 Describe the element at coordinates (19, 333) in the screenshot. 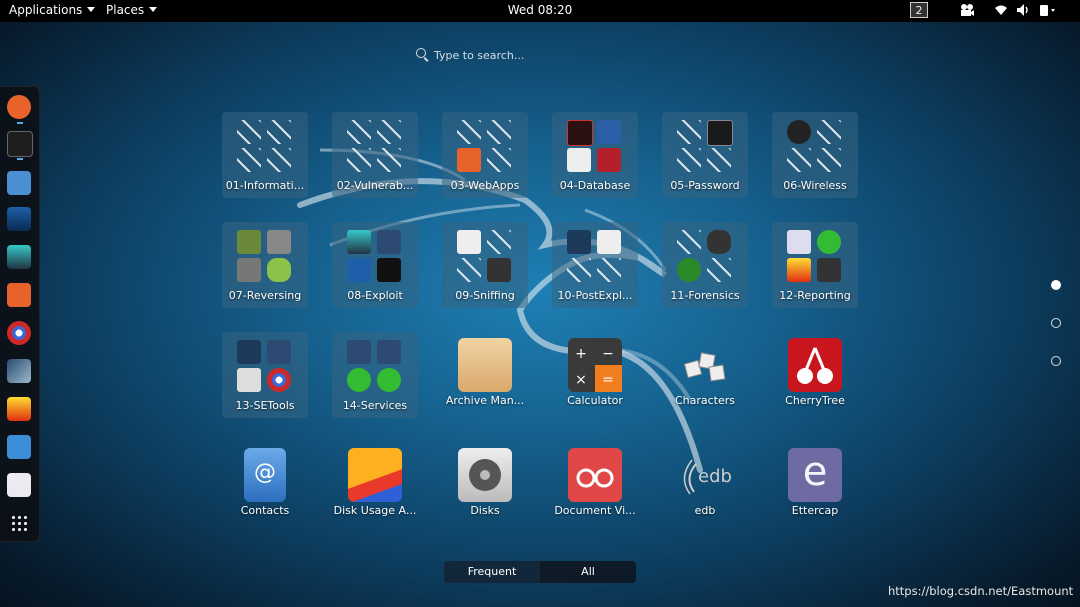

I see `beef-icon` at that location.